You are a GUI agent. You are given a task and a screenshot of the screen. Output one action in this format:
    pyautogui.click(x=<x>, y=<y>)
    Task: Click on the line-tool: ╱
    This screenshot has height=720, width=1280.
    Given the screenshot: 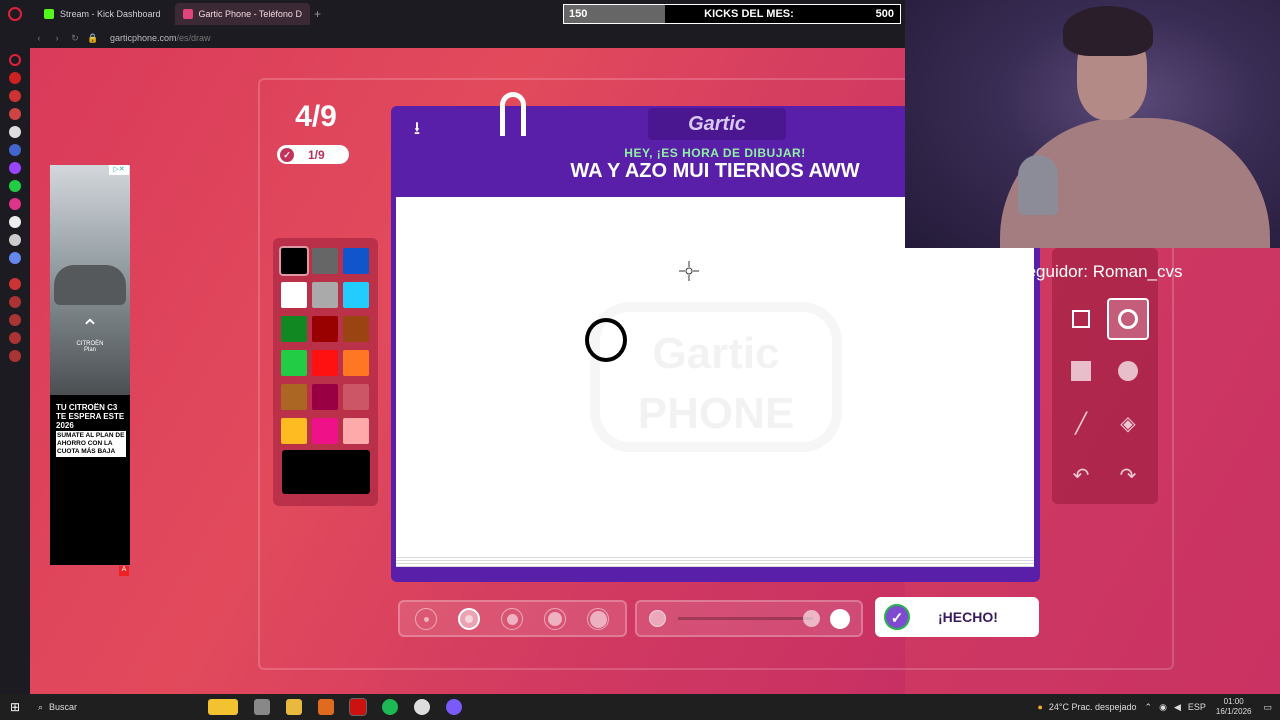 What is the action you would take?
    pyautogui.click(x=1081, y=423)
    